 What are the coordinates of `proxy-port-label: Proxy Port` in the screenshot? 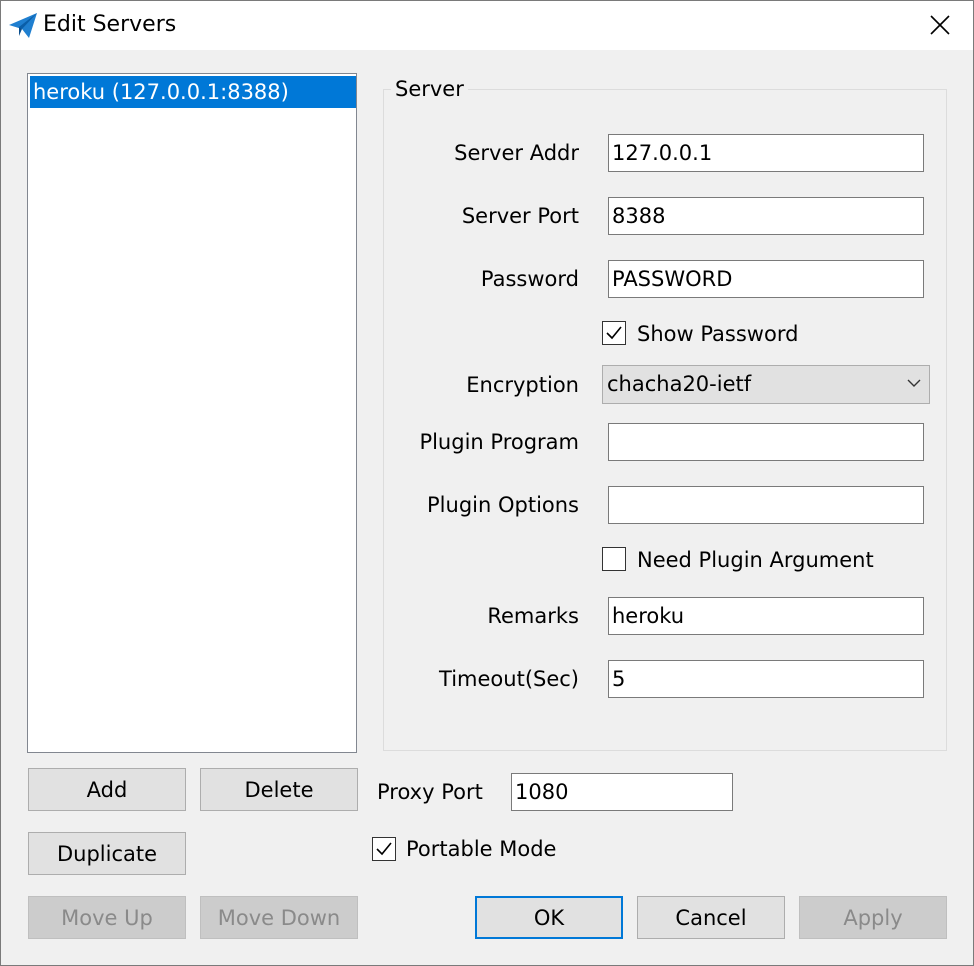 It's located at (430, 792).